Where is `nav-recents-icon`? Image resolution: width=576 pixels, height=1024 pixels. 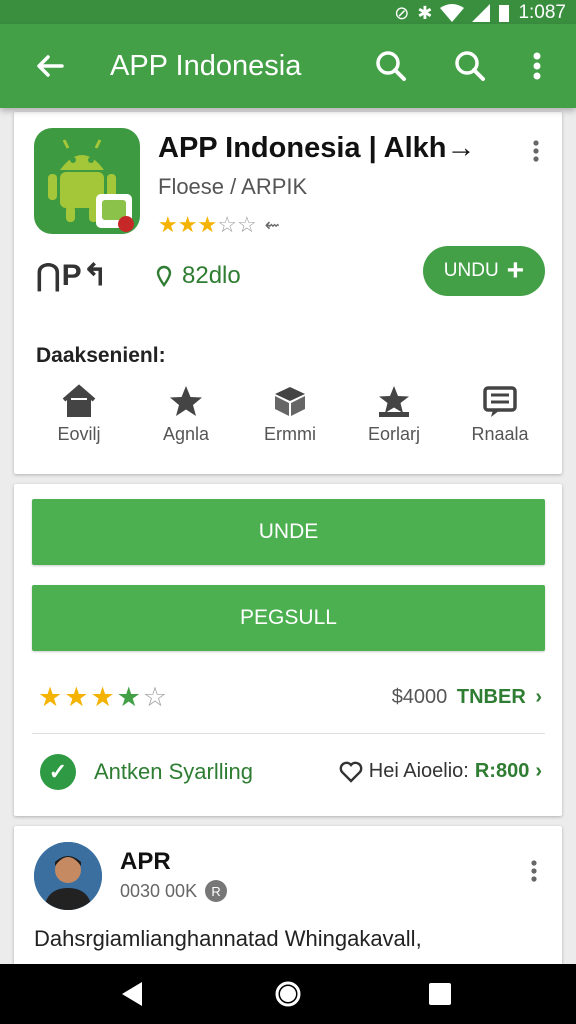 nav-recents-icon is located at coordinates (440, 994).